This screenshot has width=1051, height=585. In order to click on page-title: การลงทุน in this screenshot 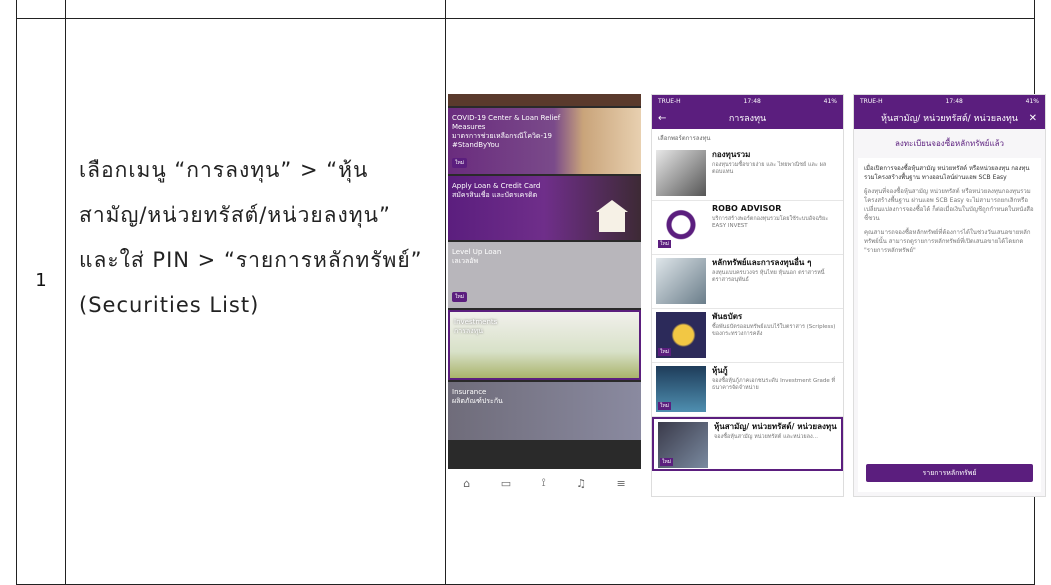, I will do `click(747, 119)`.